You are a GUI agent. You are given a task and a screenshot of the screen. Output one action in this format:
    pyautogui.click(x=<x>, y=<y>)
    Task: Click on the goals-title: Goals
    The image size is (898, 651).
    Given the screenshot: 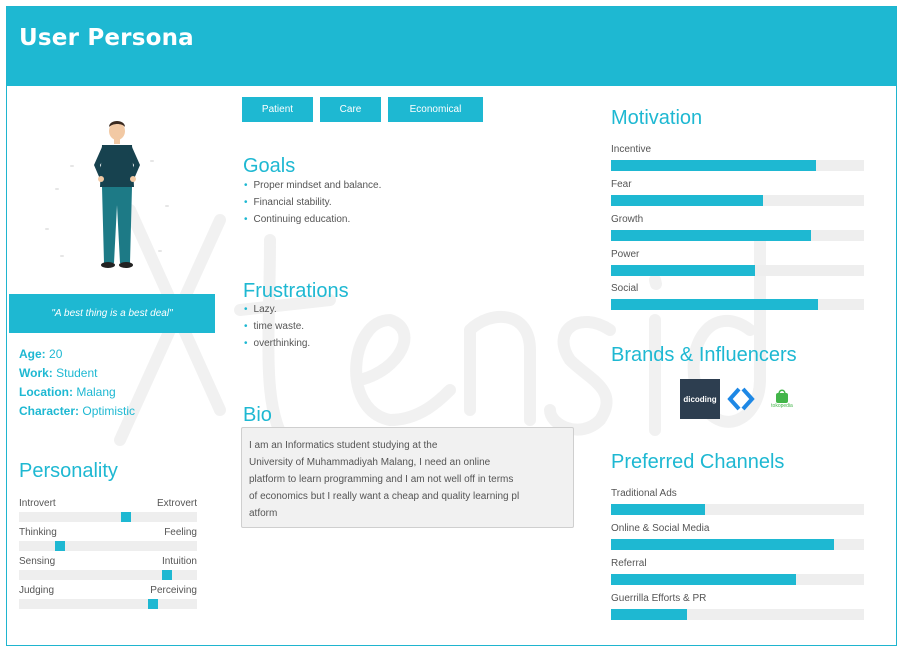 What is the action you would take?
    pyautogui.click(x=269, y=166)
    